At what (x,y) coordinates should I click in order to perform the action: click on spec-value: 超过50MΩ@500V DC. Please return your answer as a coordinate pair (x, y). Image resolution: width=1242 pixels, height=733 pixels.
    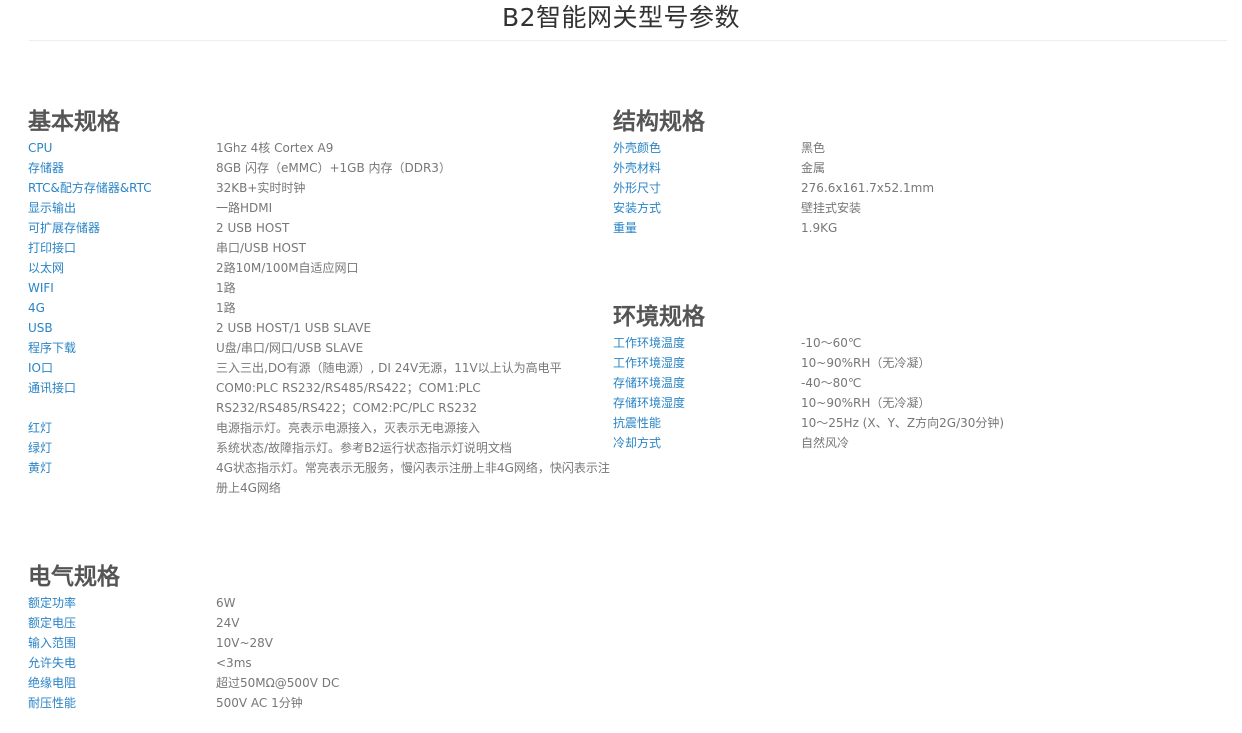
    Looking at the image, I should click on (278, 683).